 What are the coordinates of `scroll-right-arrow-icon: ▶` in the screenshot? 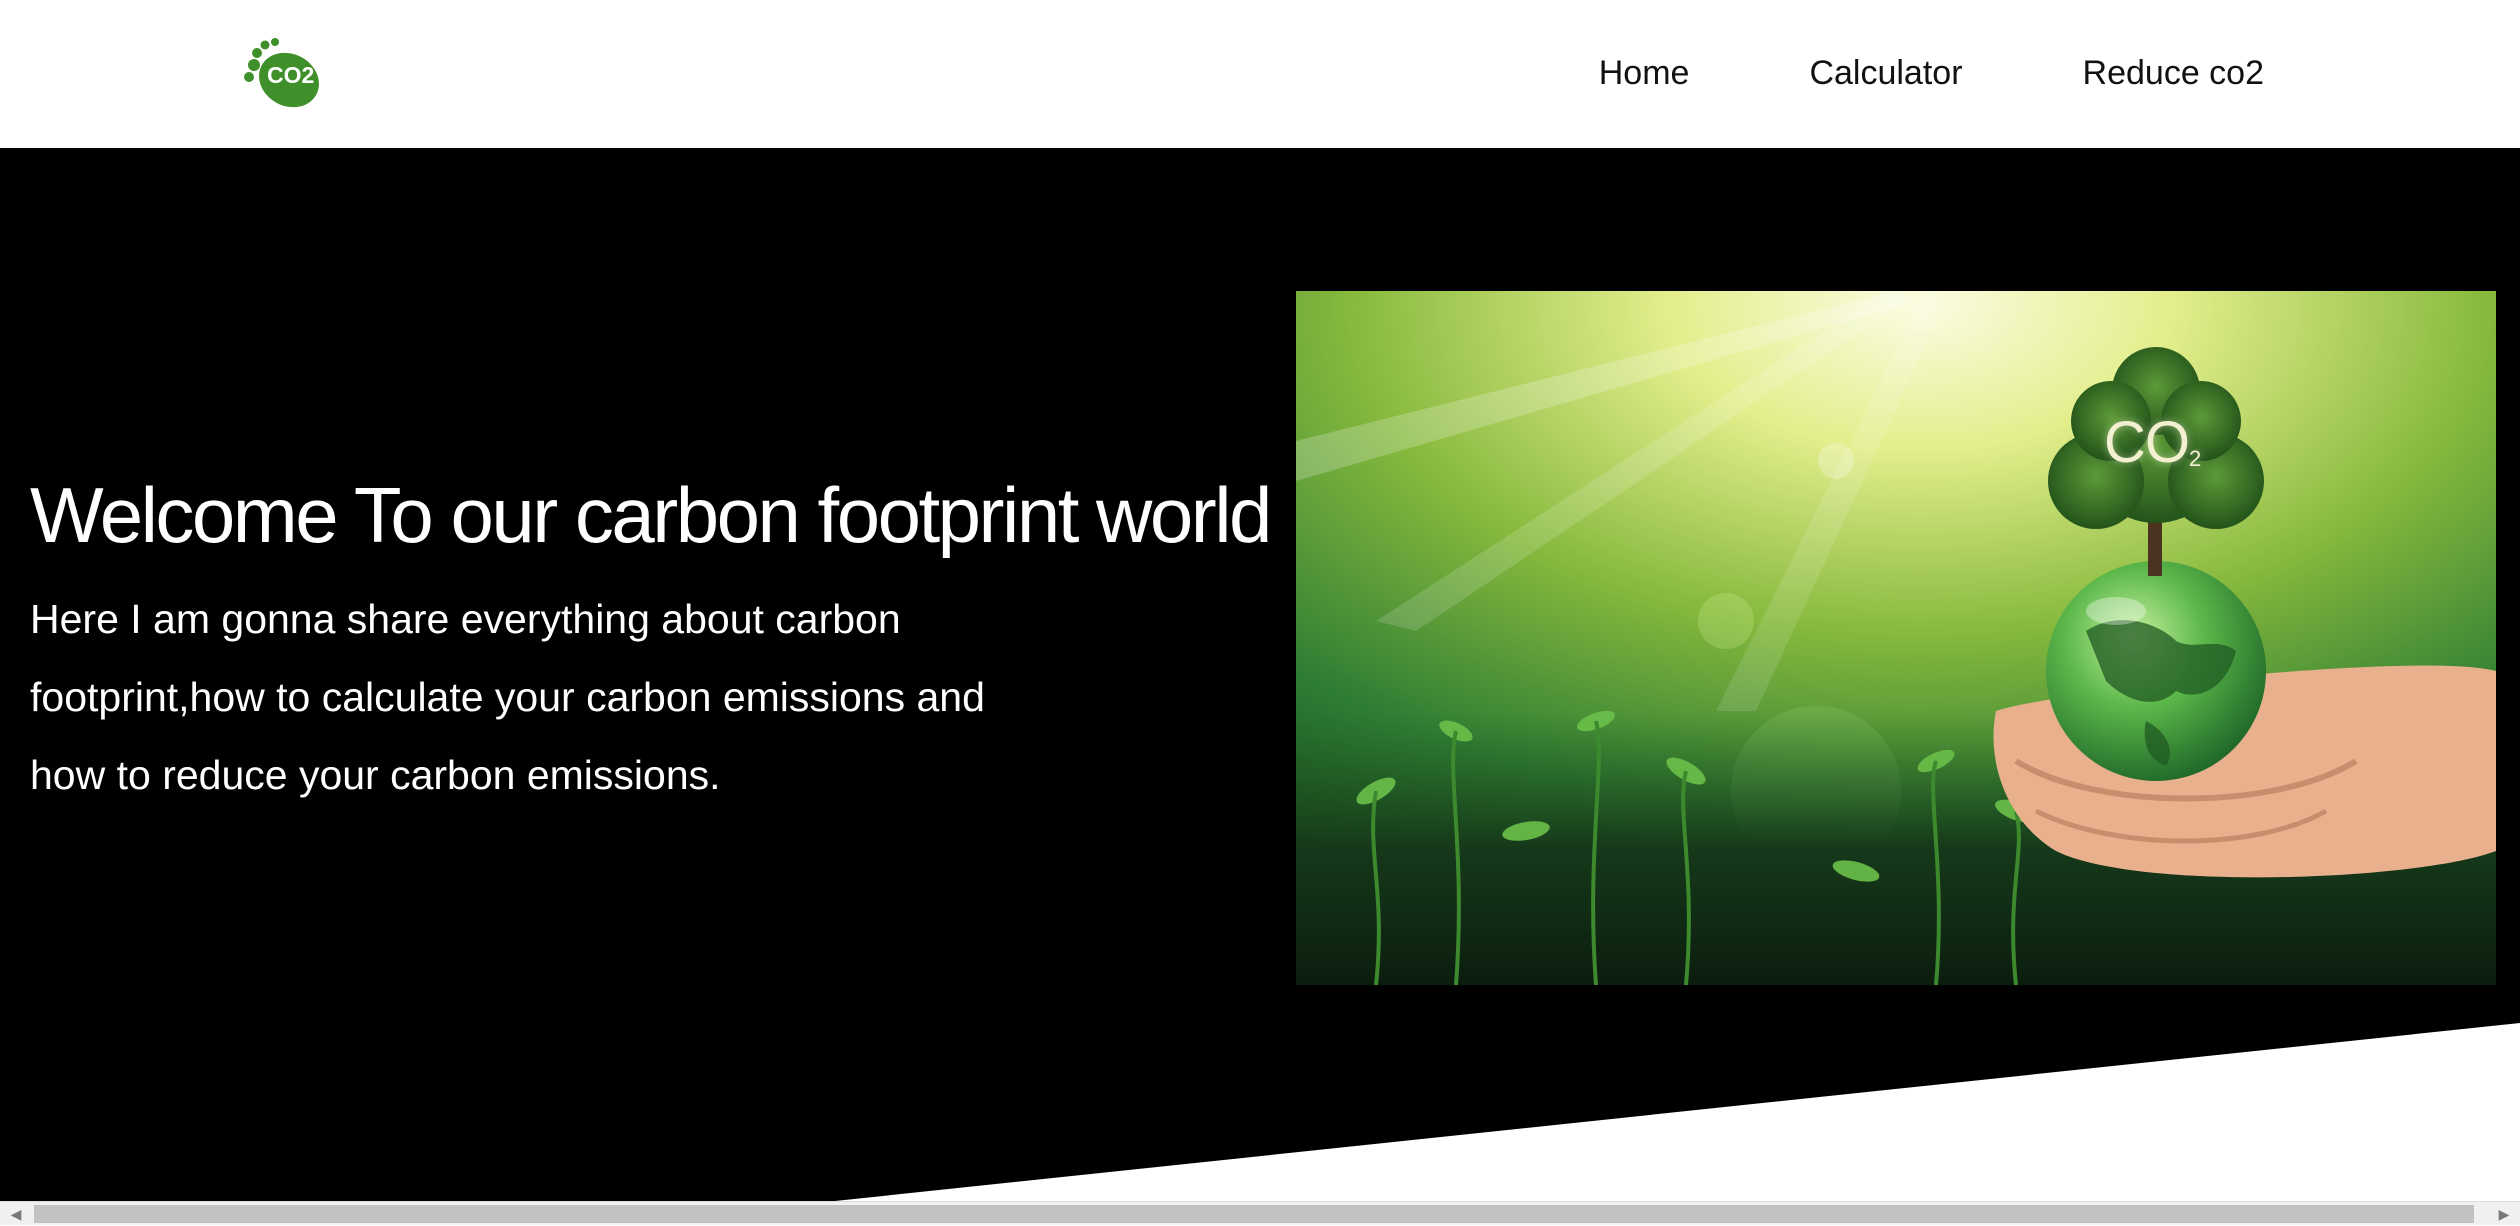 It's located at (2504, 1214).